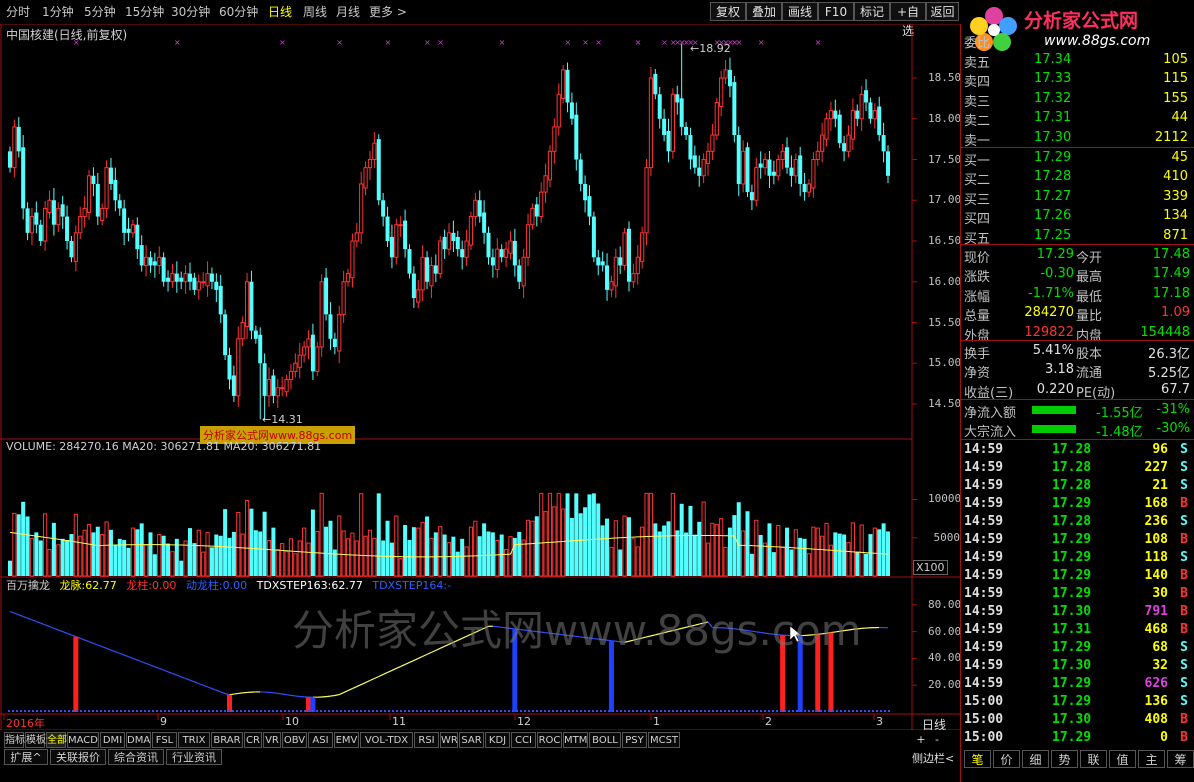 The height and width of the screenshot is (782, 1194). What do you see at coordinates (100, 12) in the screenshot?
I see `period-tab-2: 5分钟` at bounding box center [100, 12].